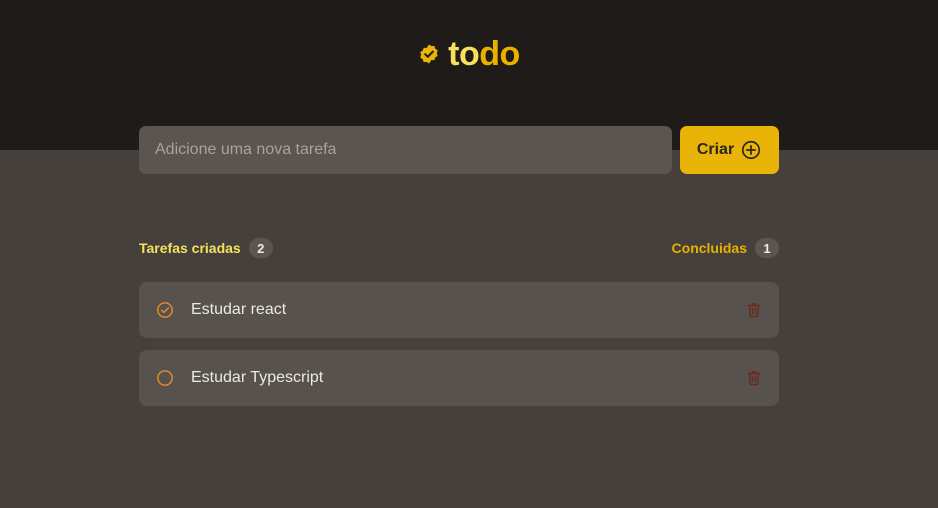 The height and width of the screenshot is (508, 938). I want to click on empty-circle-icon, so click(165, 378).